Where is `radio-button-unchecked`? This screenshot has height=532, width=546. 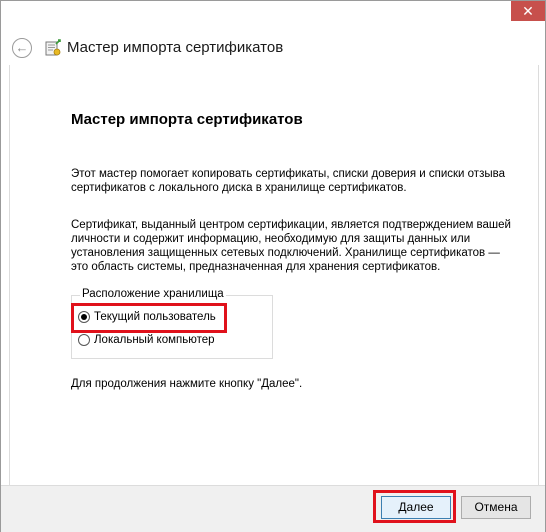
radio-button-unchecked is located at coordinates (84, 340).